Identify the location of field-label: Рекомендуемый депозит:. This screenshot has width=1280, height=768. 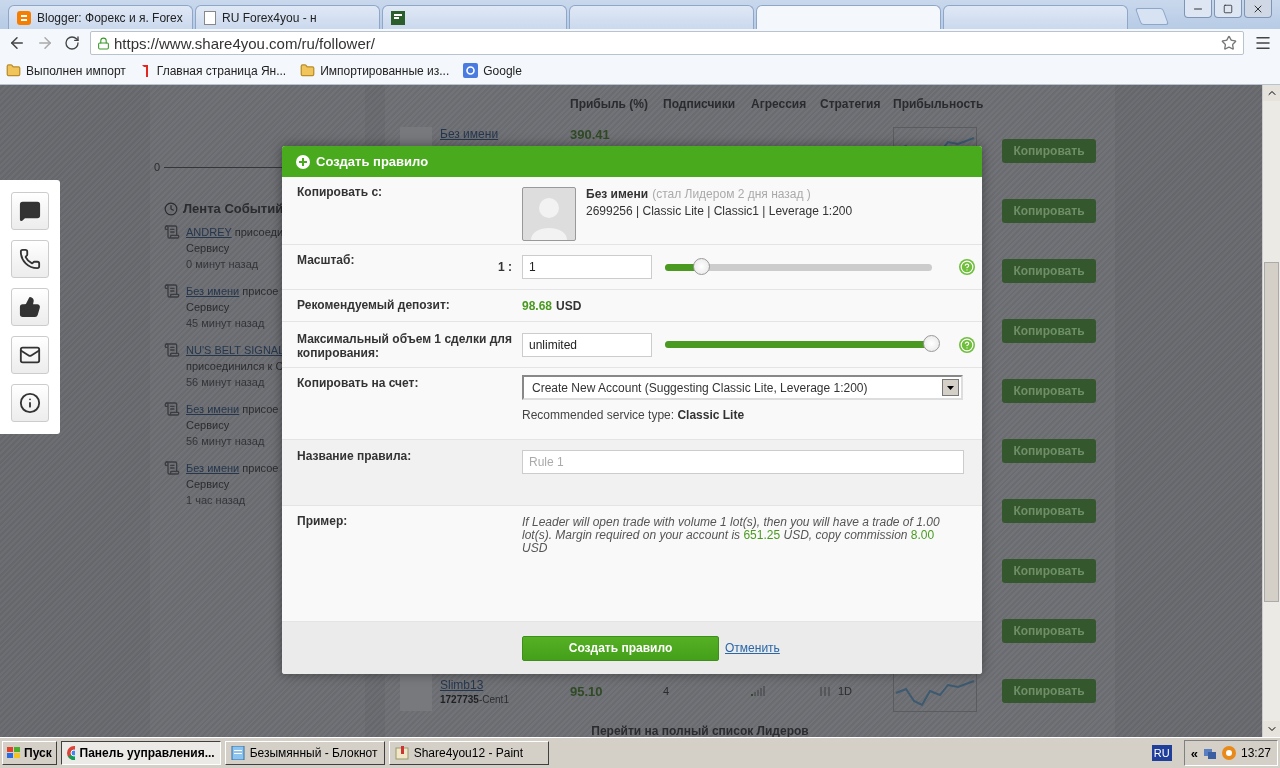
(373, 305).